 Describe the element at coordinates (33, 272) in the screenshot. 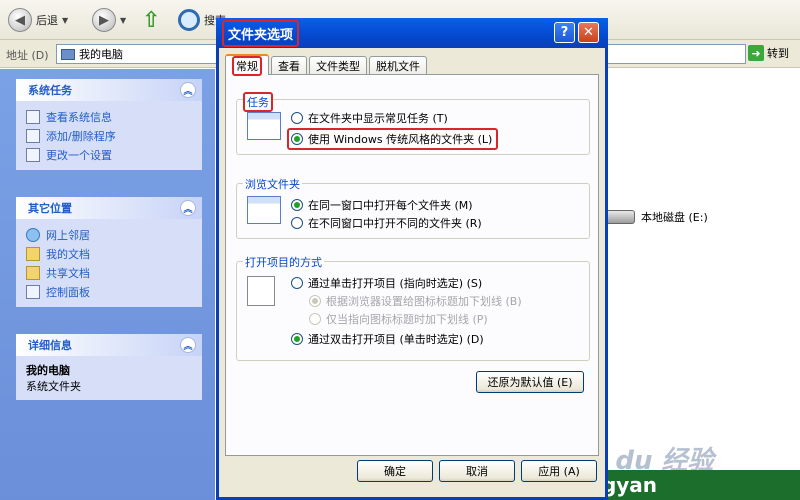

I see `shared-documents-icon` at that location.